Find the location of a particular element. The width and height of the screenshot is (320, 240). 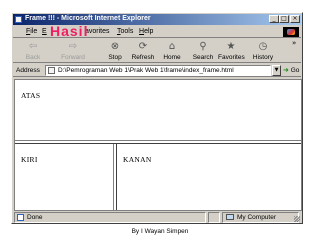

home-button: ⌂ Home is located at coordinates (172, 51).